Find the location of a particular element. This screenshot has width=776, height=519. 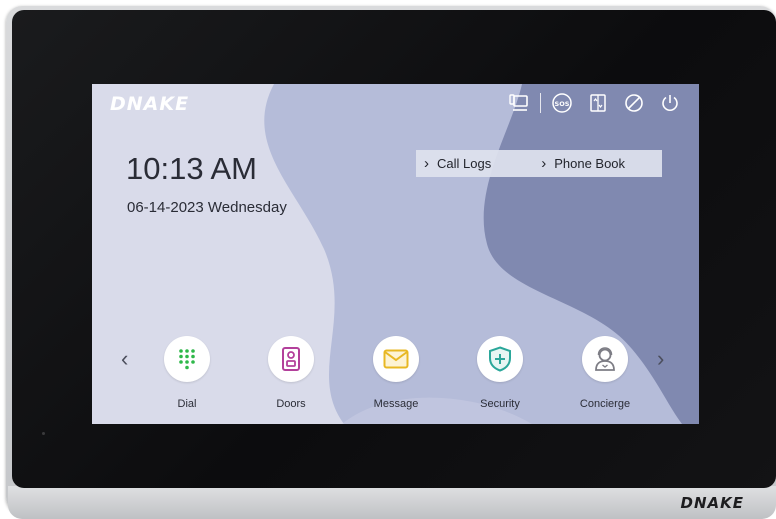

app-label: Dial is located at coordinates (187, 404).